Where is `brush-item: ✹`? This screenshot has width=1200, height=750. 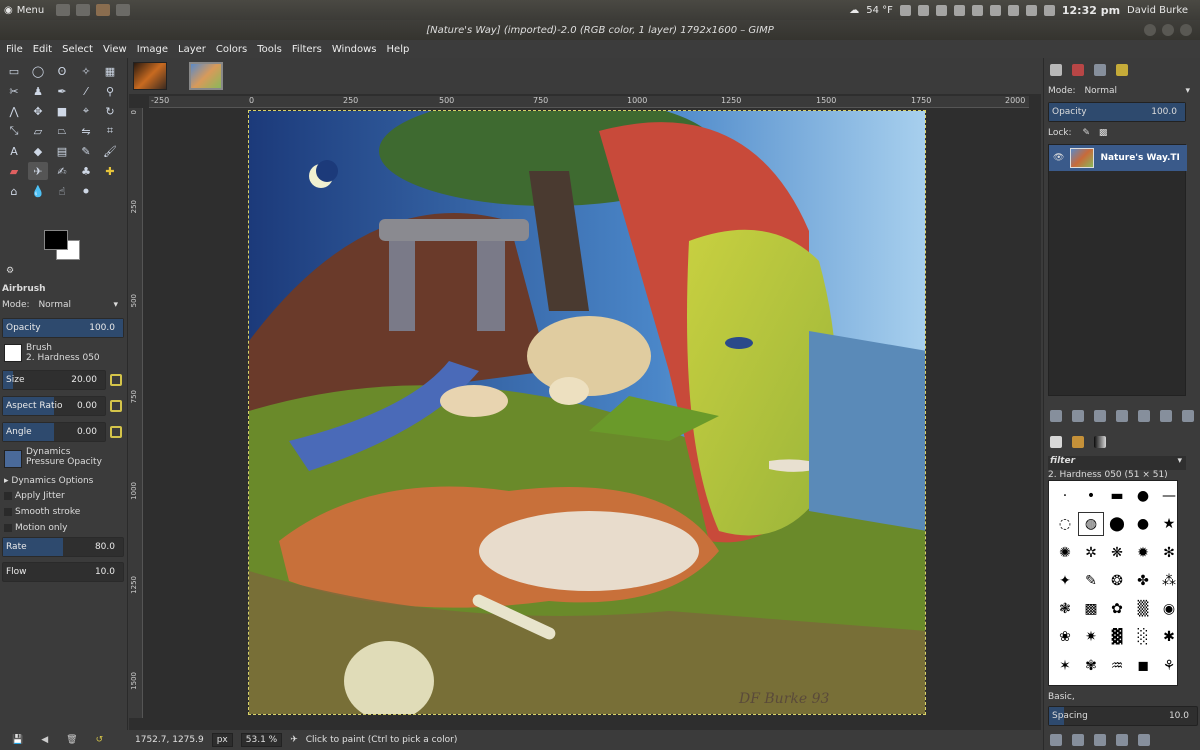
brush-item: ✹ is located at coordinates (1143, 553).